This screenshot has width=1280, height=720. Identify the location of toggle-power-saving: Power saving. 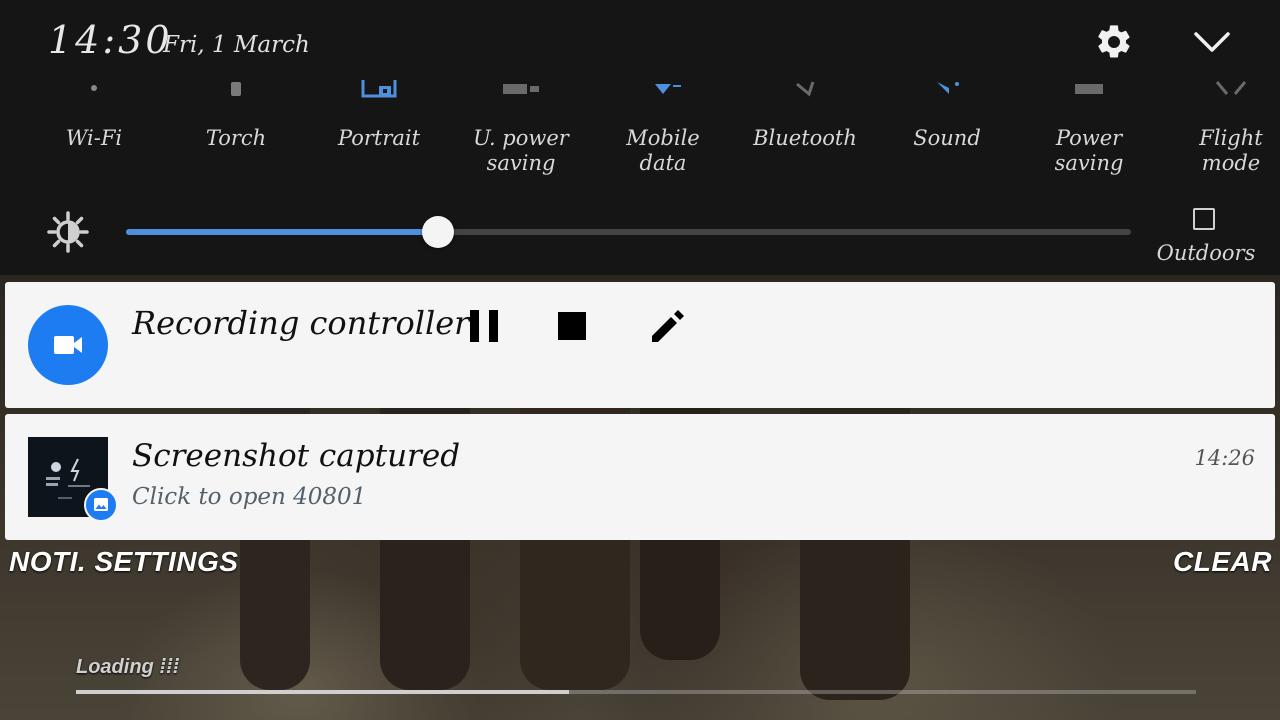
(1089, 127).